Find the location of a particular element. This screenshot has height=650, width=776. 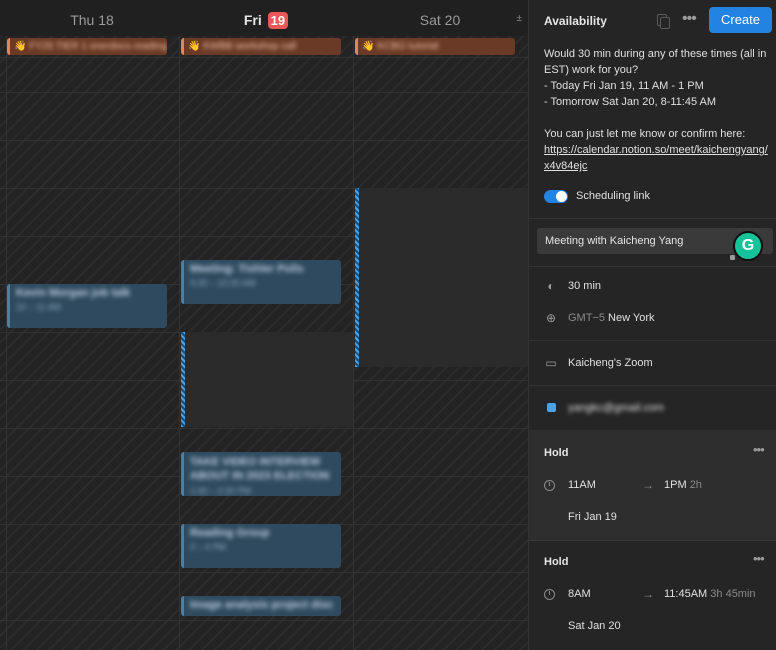

message-line: - Today Fri Jan 19, 11 AM - 1 PM is located at coordinates (624, 86).